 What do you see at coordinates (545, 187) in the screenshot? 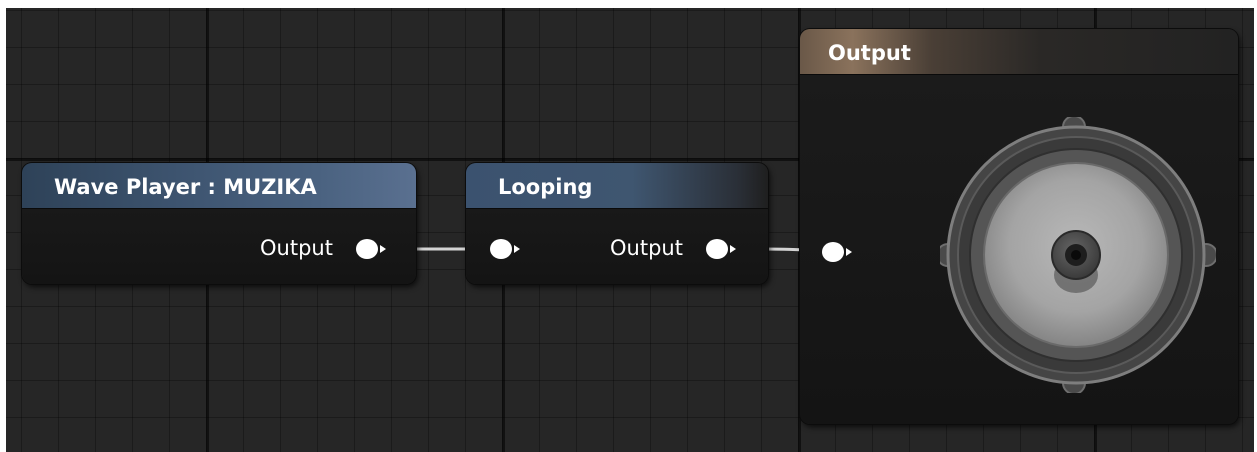
I see `looping-node-title: Looping` at bounding box center [545, 187].